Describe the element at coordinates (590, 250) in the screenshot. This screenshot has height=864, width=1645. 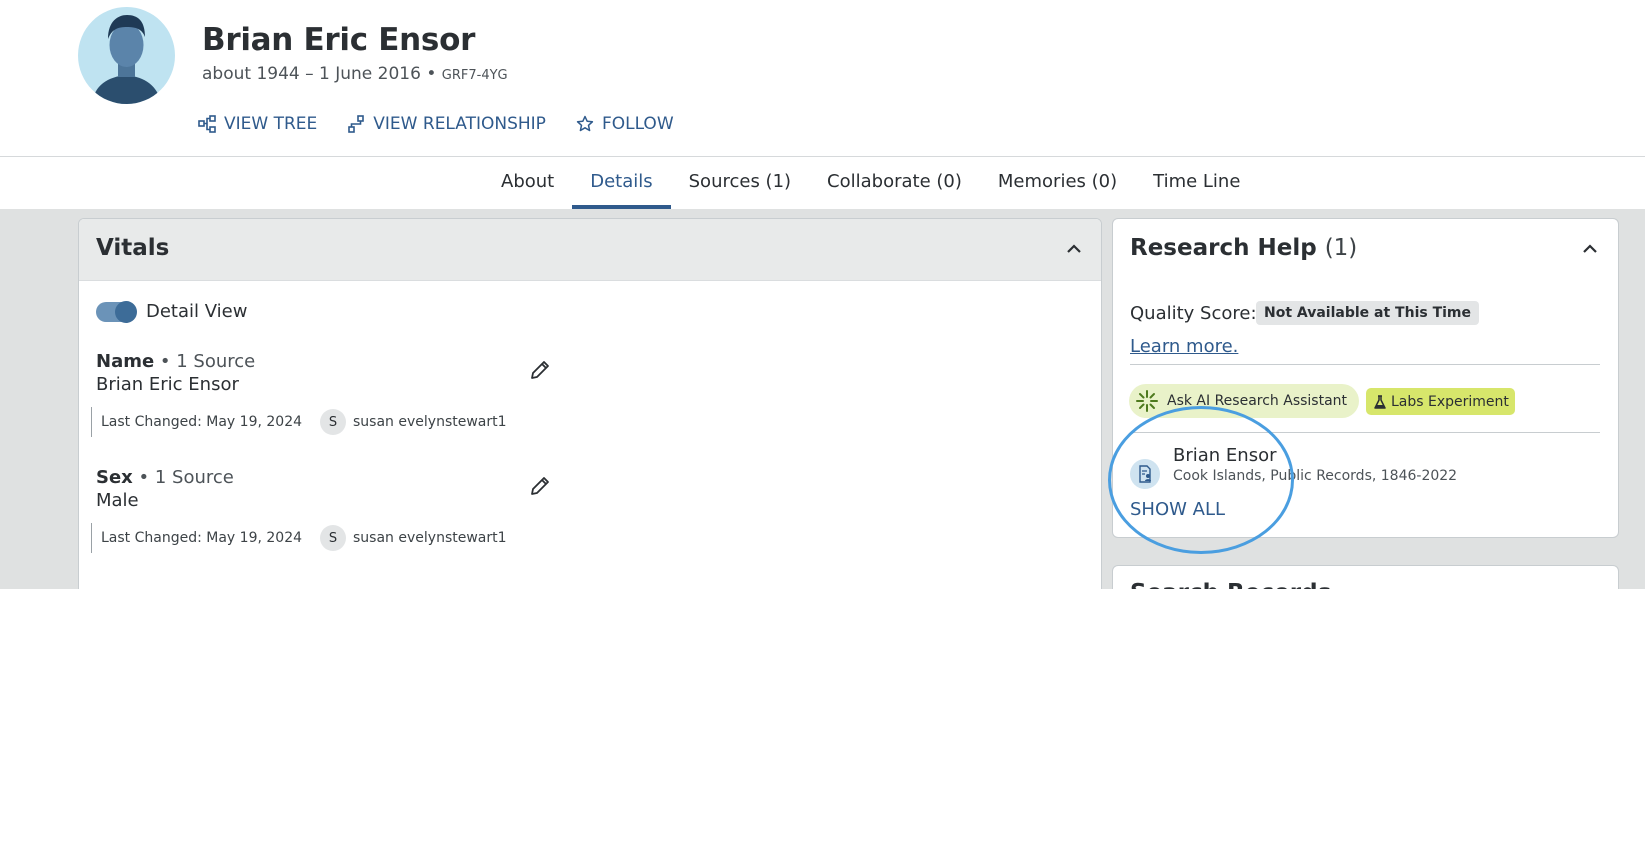
I see `vitals-header: Vitals` at that location.